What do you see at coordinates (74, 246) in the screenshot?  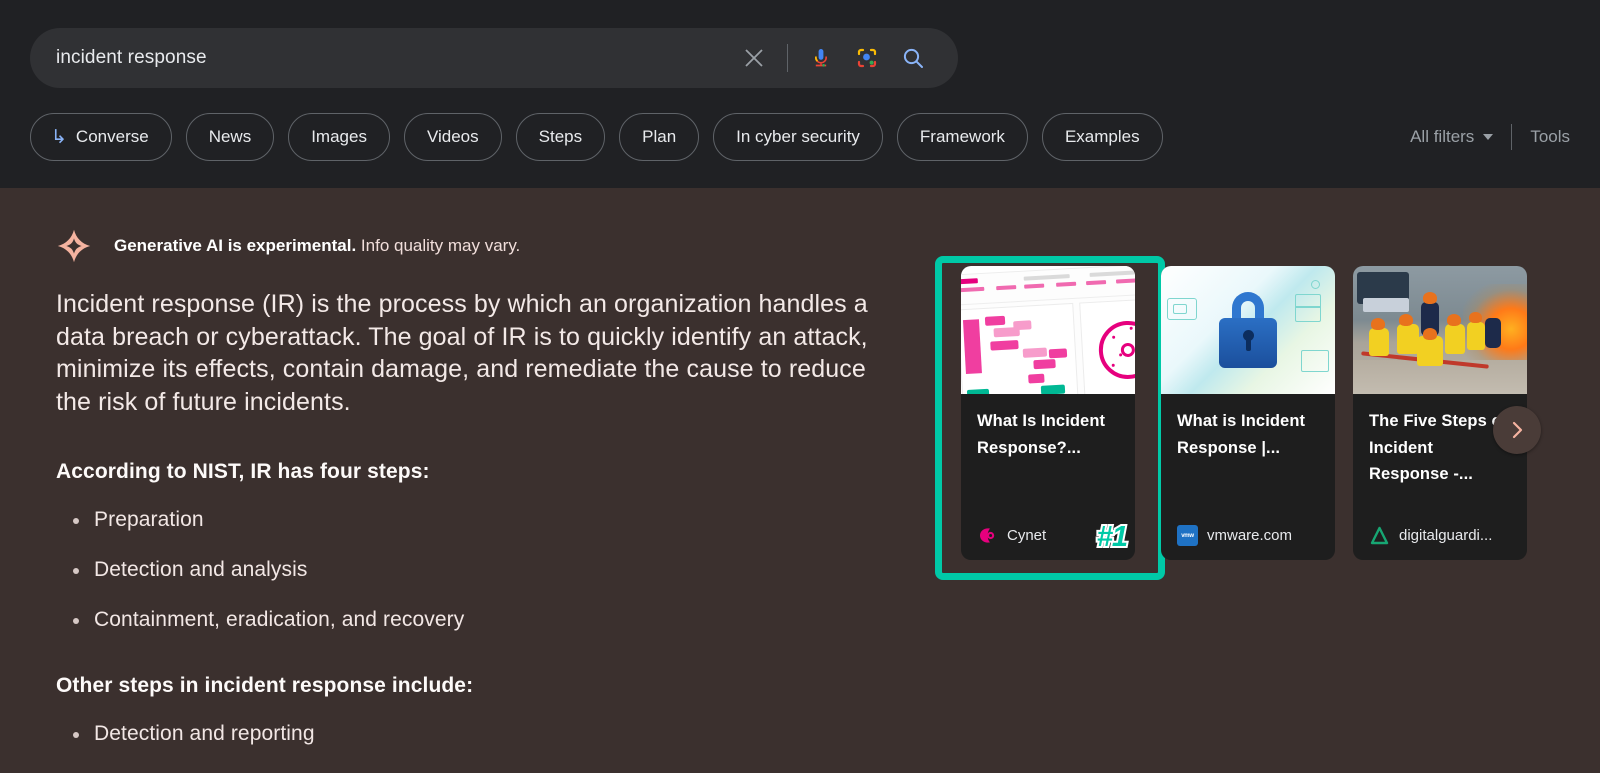 I see `sparkle-icon` at bounding box center [74, 246].